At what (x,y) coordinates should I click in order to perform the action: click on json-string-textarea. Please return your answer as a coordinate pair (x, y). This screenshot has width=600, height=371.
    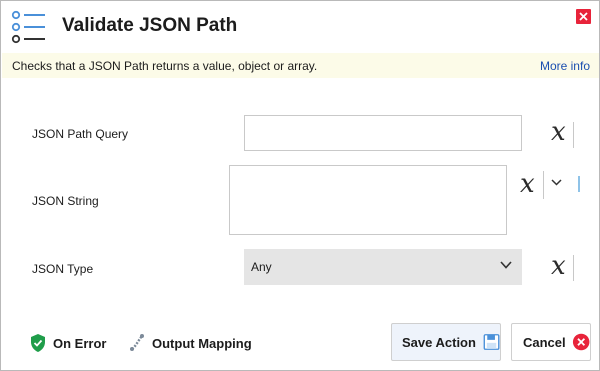
    Looking at the image, I should click on (368, 200).